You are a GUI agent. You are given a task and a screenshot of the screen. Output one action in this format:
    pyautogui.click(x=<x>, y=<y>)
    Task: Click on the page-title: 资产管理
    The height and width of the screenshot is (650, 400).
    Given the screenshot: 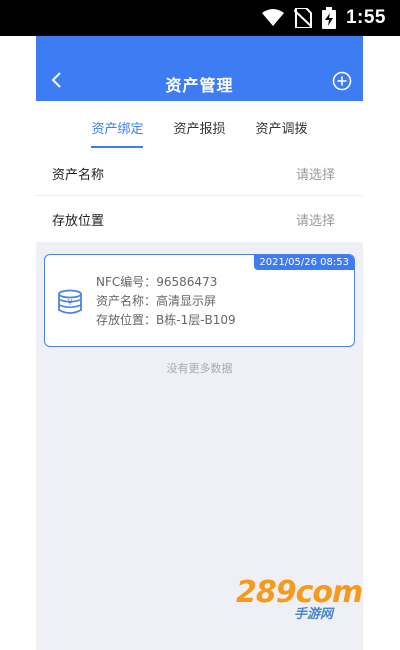 What is the action you would take?
    pyautogui.click(x=199, y=85)
    